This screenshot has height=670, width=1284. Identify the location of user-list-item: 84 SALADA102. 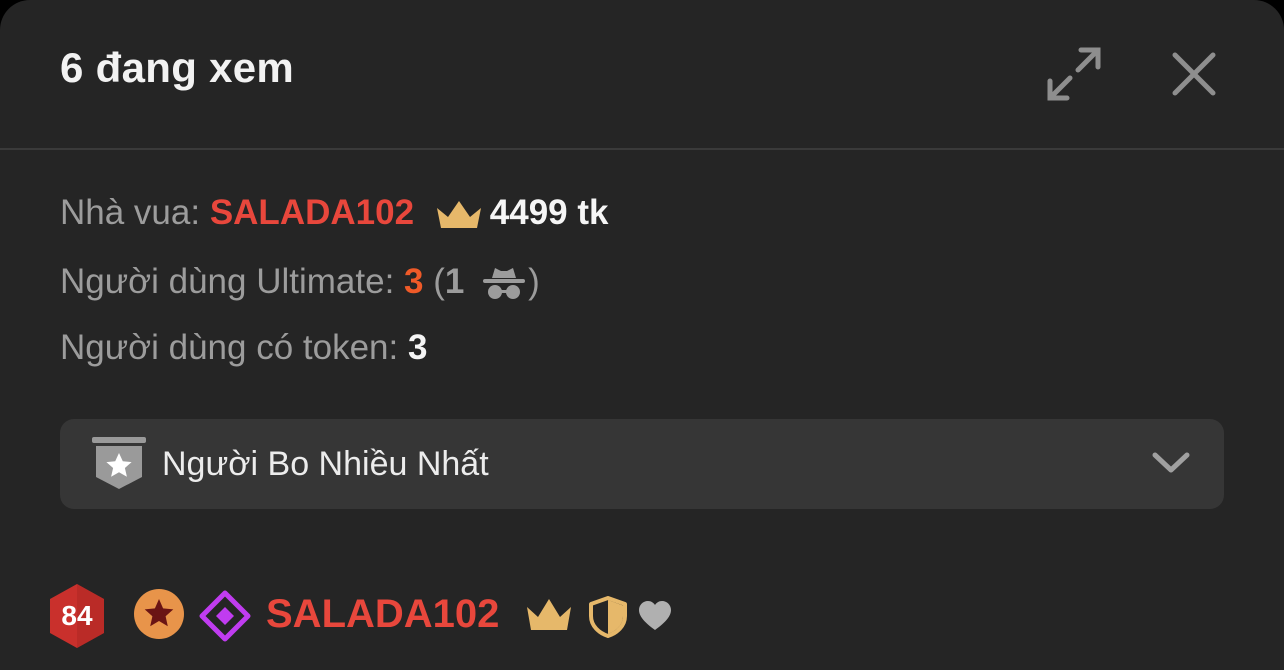
(642, 618).